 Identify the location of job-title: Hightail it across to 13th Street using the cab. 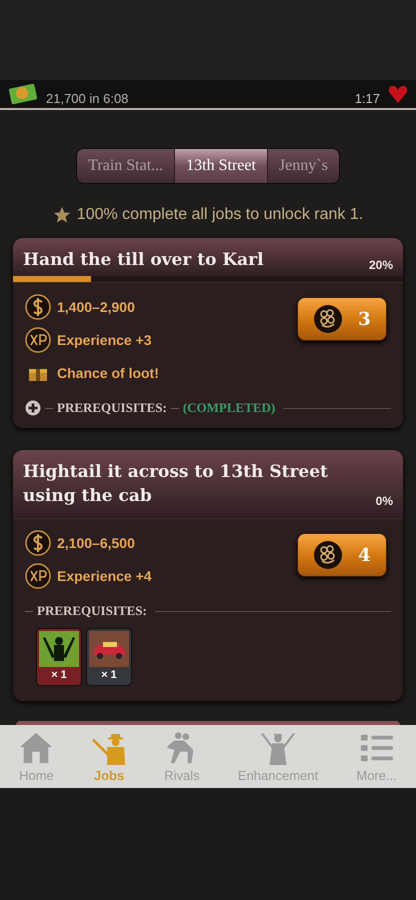
(176, 484).